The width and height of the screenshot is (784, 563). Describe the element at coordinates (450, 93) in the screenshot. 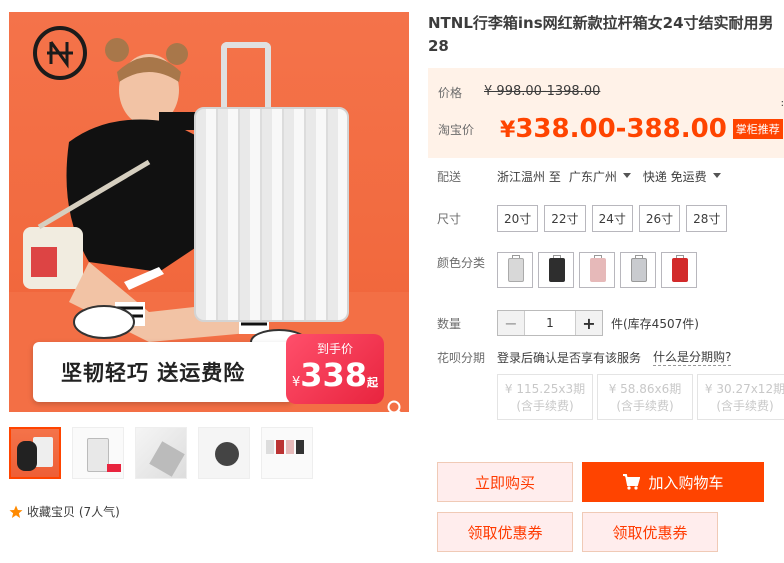

I see `original-price-label: 价格` at that location.